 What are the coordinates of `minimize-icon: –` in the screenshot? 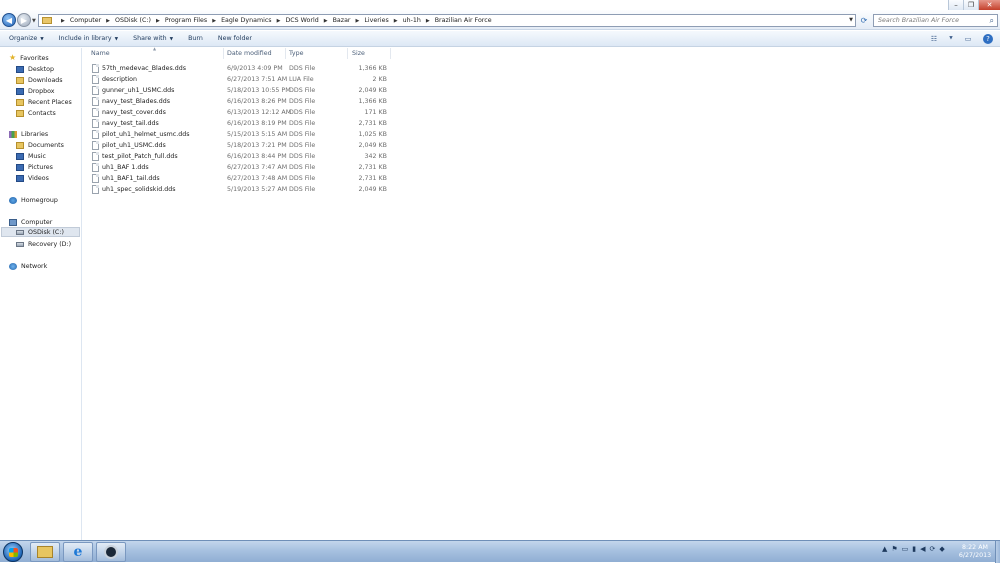 It's located at (956, 5).